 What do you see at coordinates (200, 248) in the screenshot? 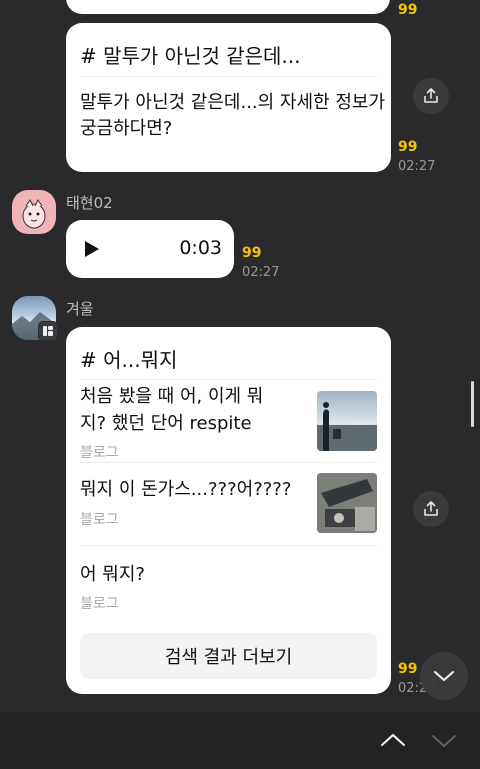
I see `voice-duration: 0:03` at bounding box center [200, 248].